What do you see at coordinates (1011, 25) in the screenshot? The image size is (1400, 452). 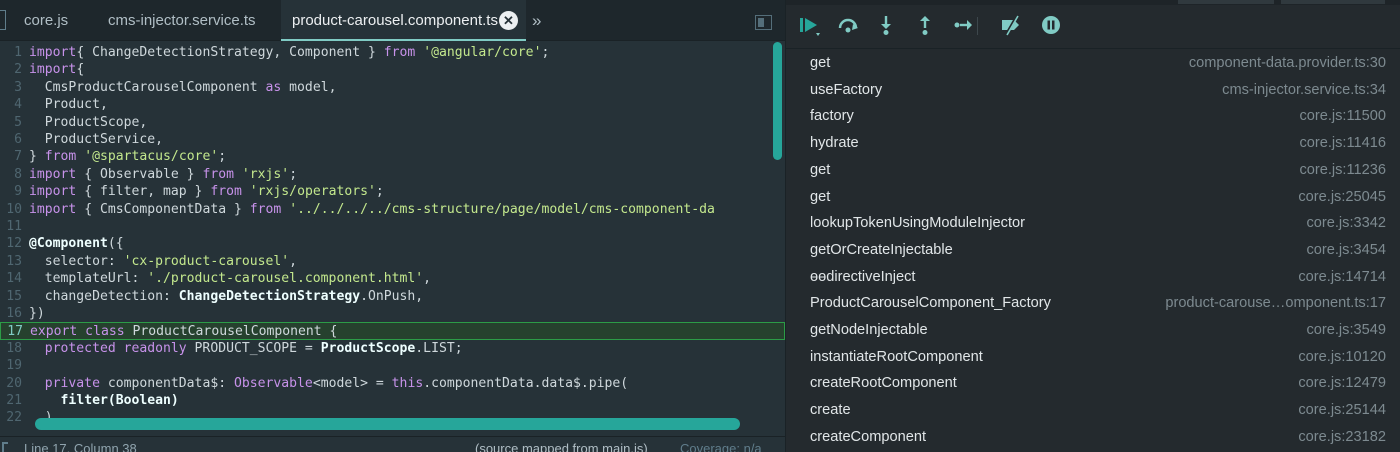 I see `deactivate-breakpoints-icon` at bounding box center [1011, 25].